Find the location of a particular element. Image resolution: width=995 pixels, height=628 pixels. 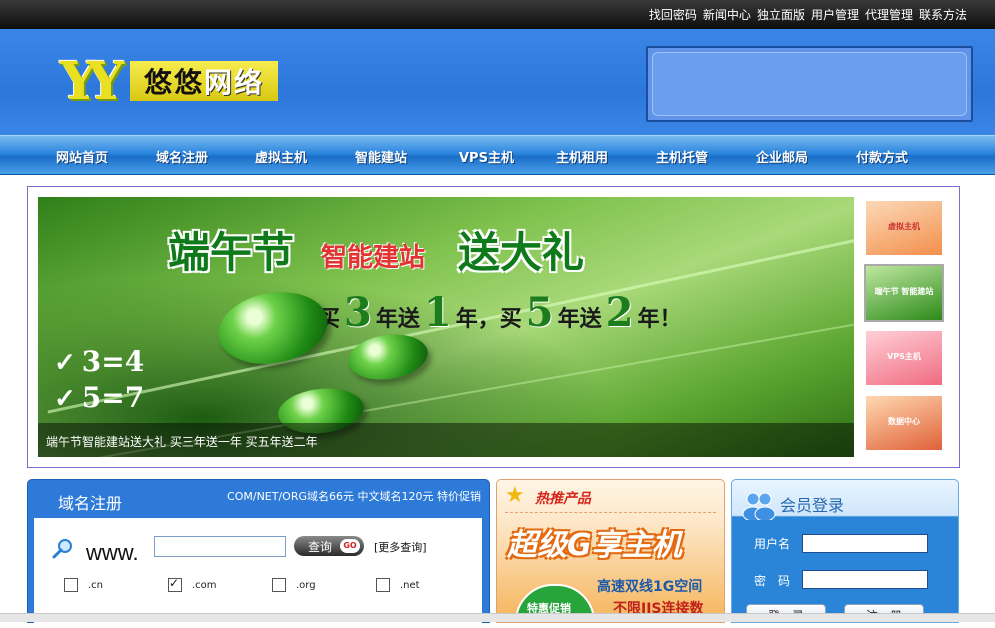

star-icon: ★ is located at coordinates (515, 495).